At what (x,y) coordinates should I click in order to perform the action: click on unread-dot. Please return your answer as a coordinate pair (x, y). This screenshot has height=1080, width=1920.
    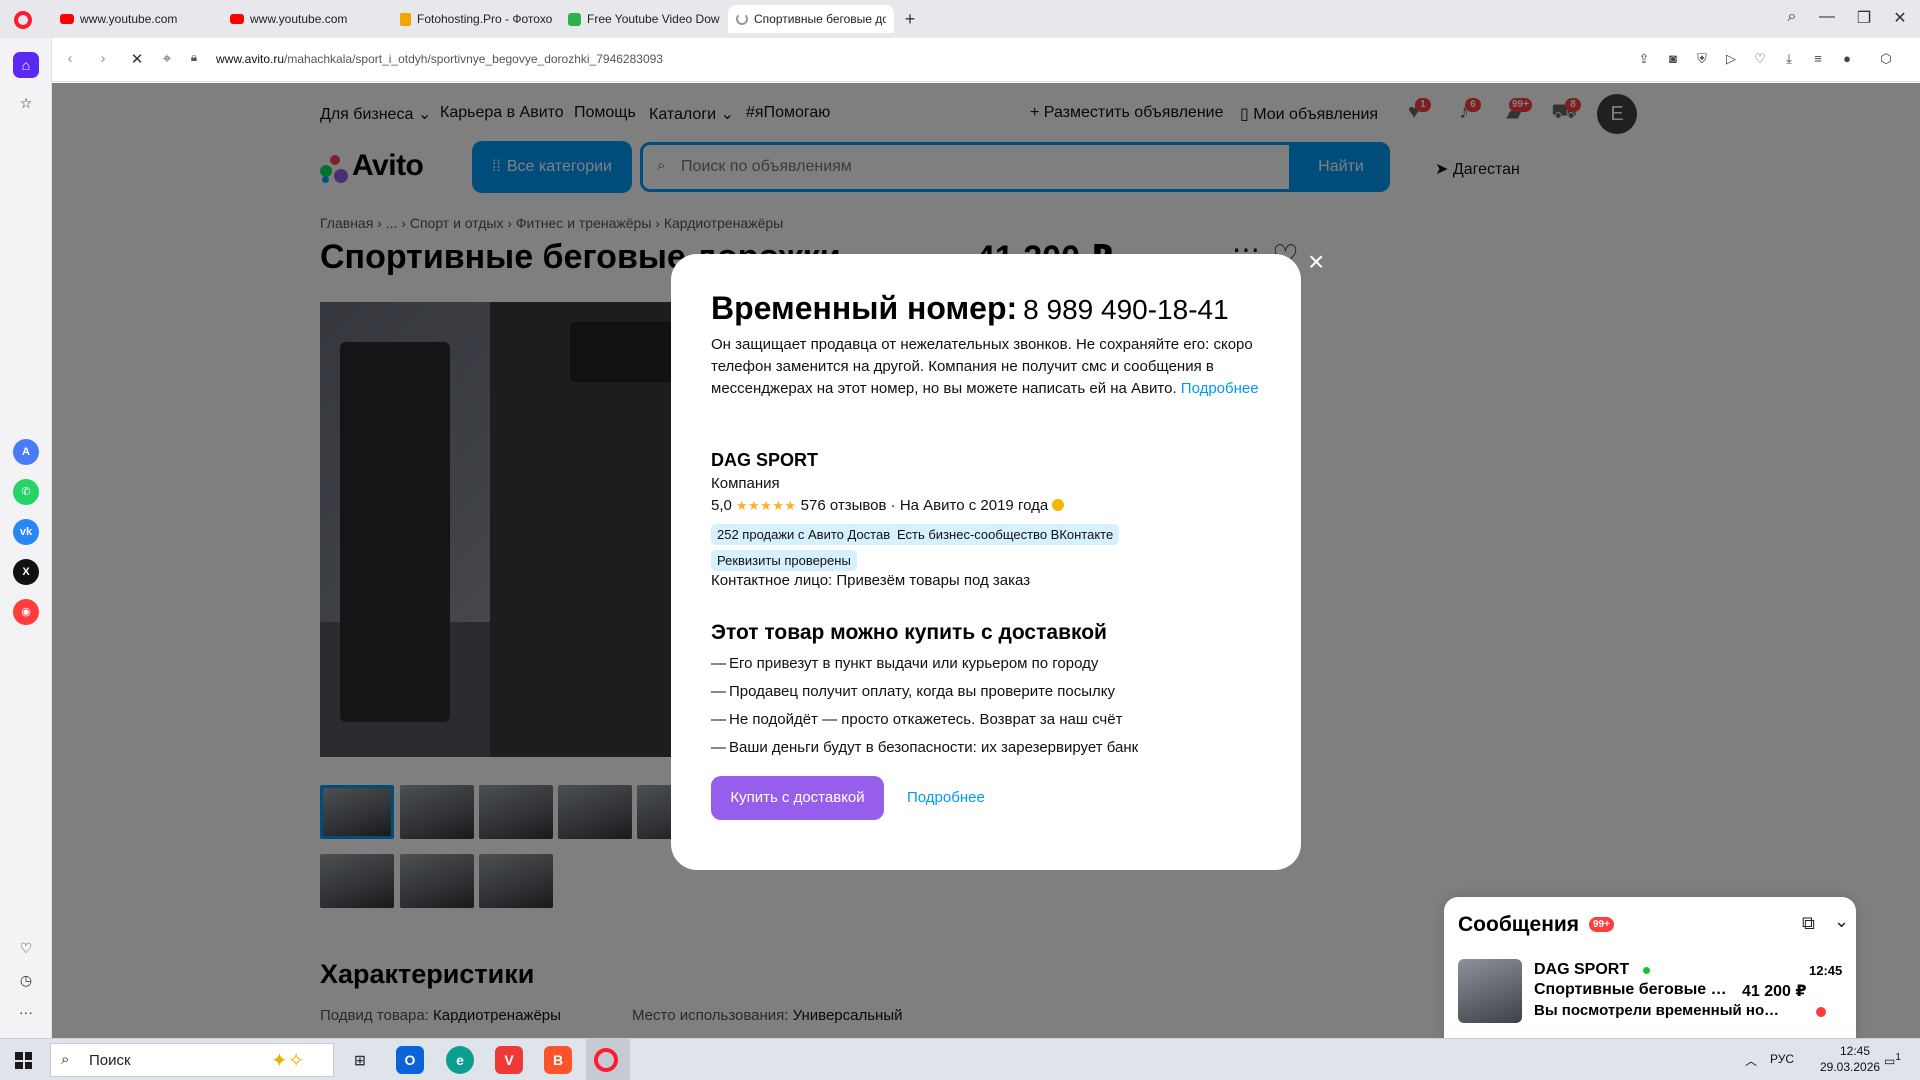
    Looking at the image, I should click on (1821, 1012).